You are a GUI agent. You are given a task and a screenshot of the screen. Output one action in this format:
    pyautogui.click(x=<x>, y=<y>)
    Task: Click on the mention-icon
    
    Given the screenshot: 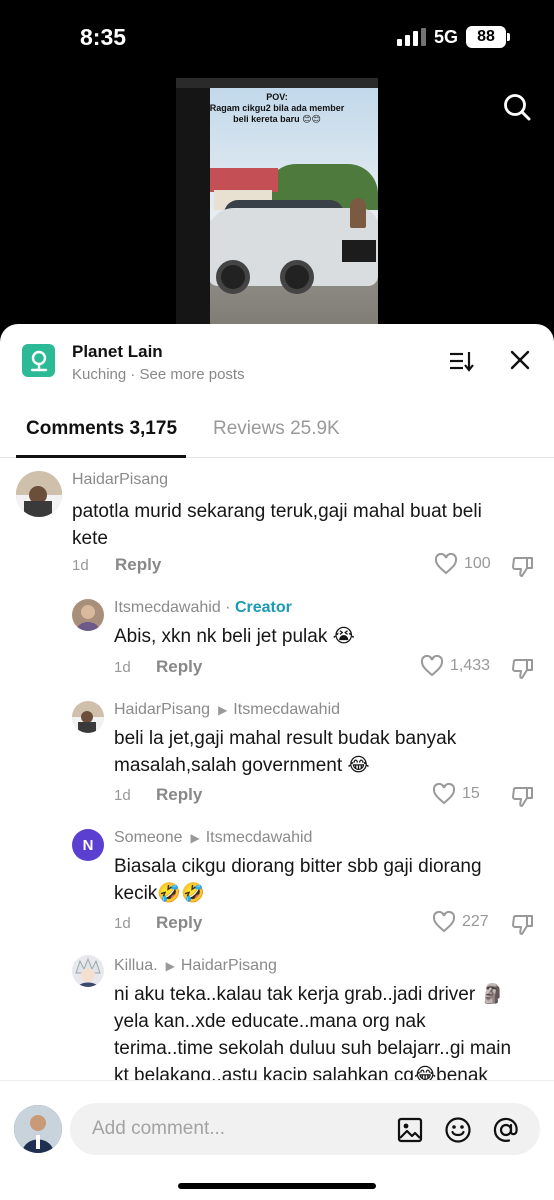 What is the action you would take?
    pyautogui.click(x=506, y=1130)
    